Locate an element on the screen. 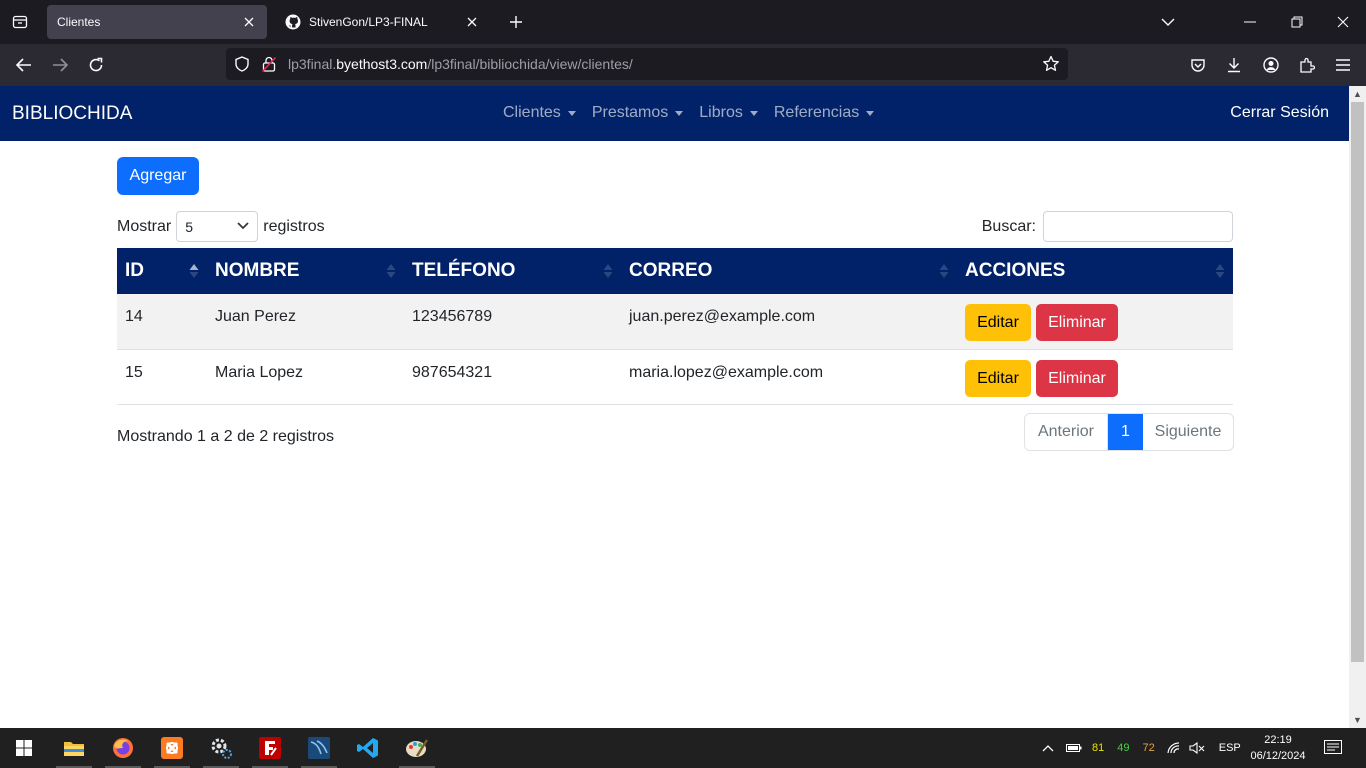 The width and height of the screenshot is (1366, 768). close-window-icon is located at coordinates (1343, 22).